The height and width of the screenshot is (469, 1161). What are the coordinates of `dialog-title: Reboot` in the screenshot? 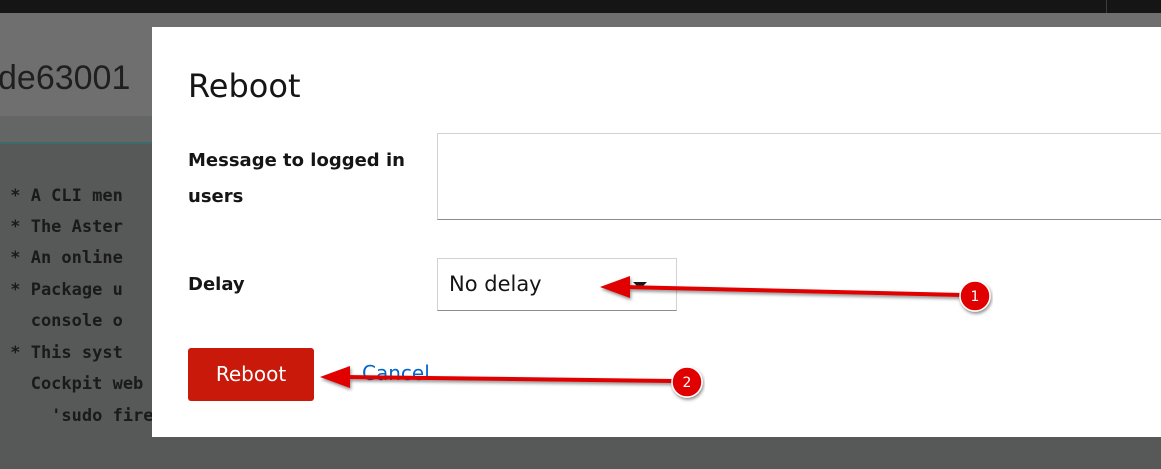 It's located at (244, 86).